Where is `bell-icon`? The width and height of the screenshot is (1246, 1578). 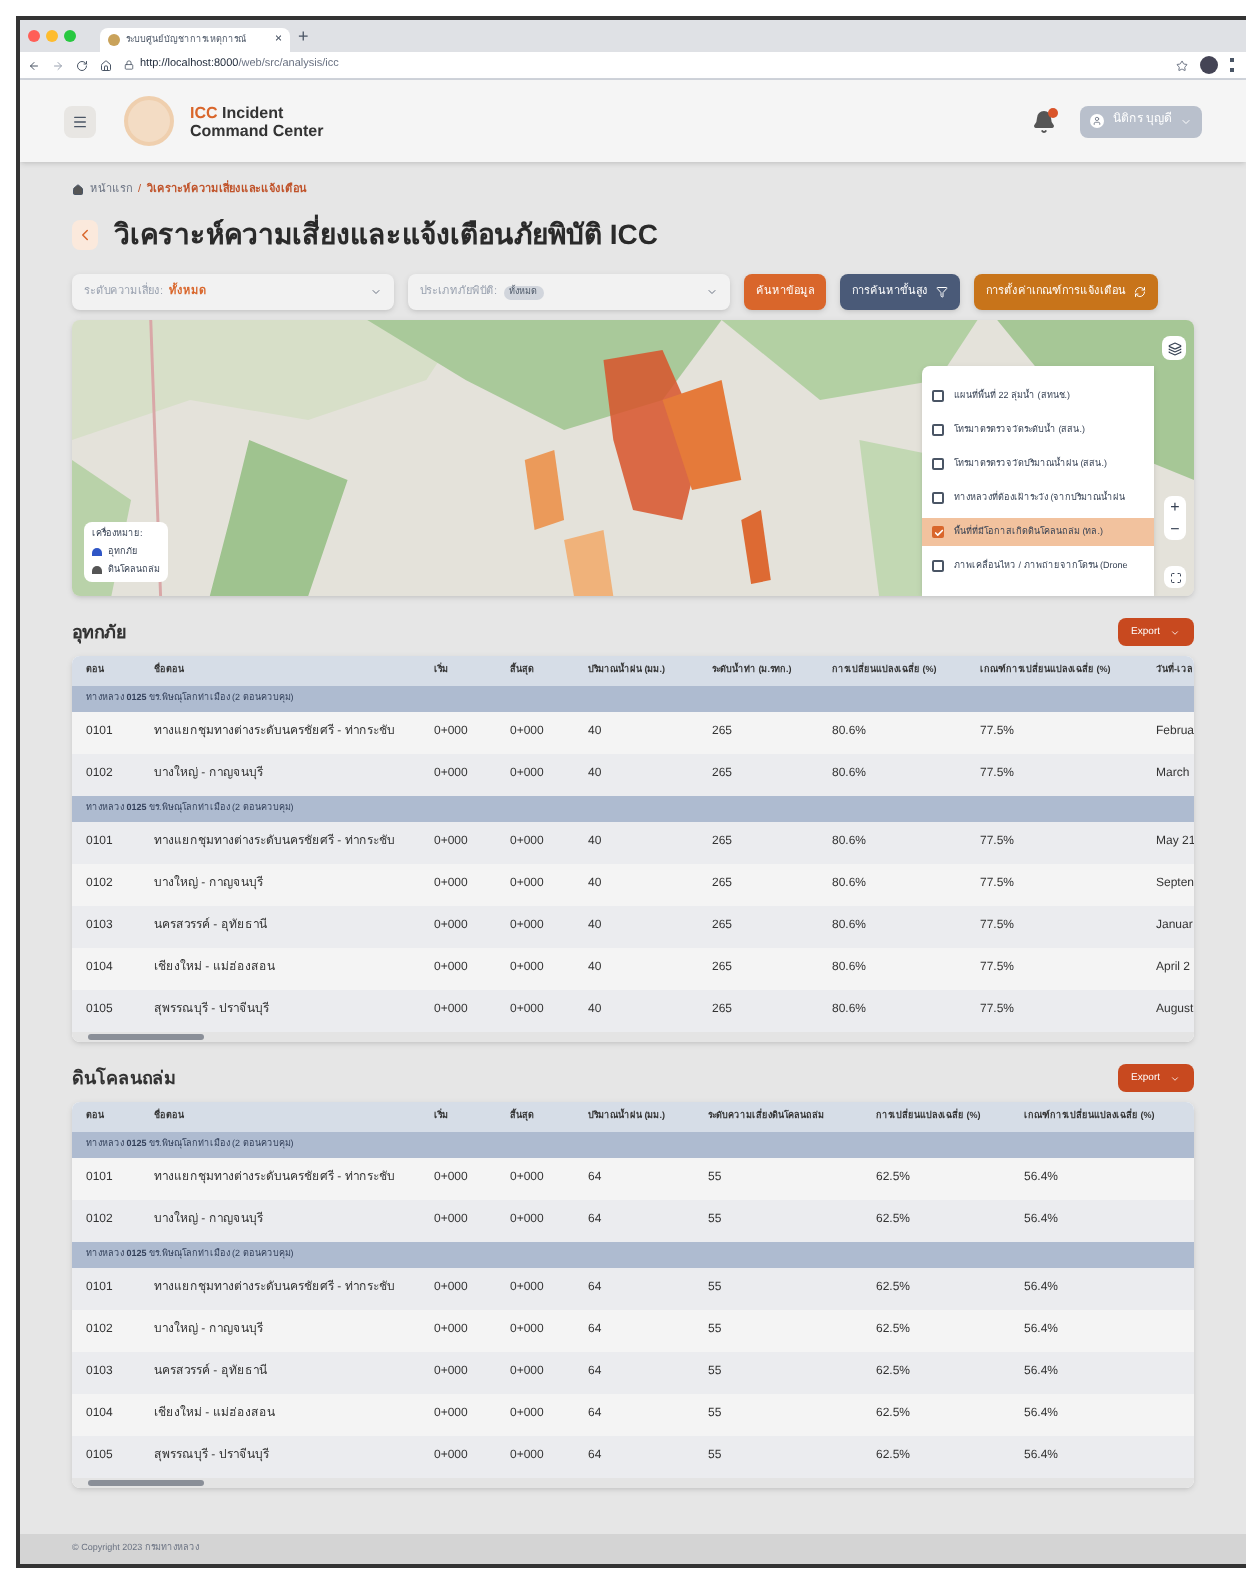 bell-icon is located at coordinates (1044, 121).